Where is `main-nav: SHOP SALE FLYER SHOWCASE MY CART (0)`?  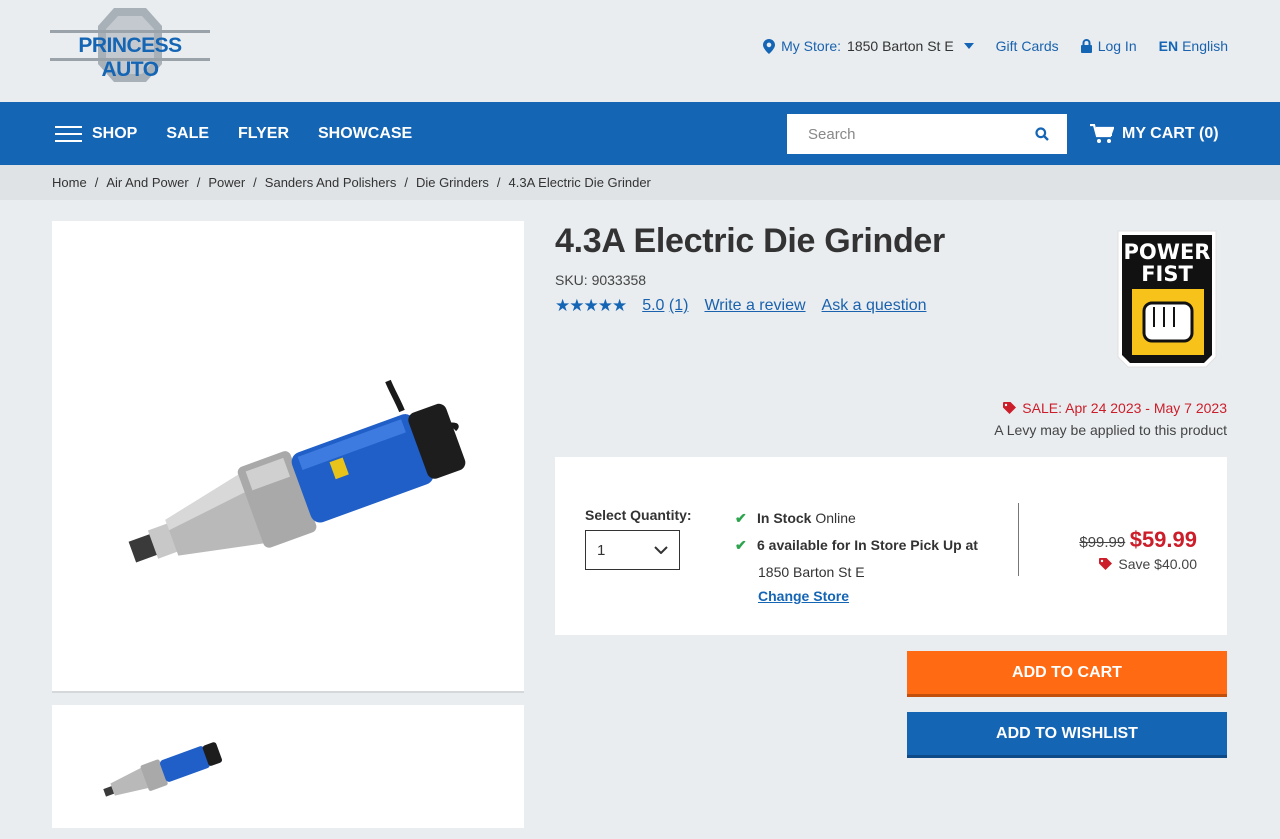
main-nav: SHOP SALE FLYER SHOWCASE MY CART (0) is located at coordinates (640, 133).